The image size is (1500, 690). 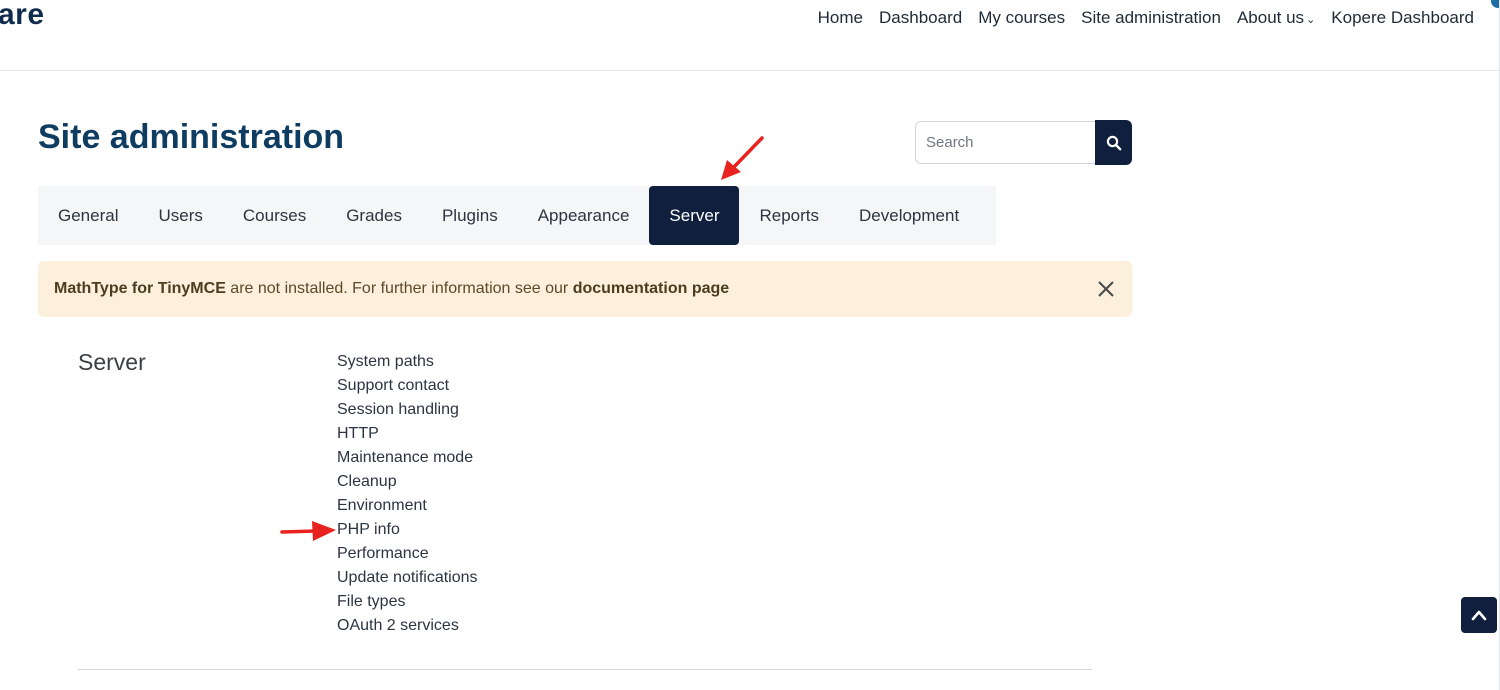 What do you see at coordinates (374, 215) in the screenshot?
I see `tab-grades: Grades` at bounding box center [374, 215].